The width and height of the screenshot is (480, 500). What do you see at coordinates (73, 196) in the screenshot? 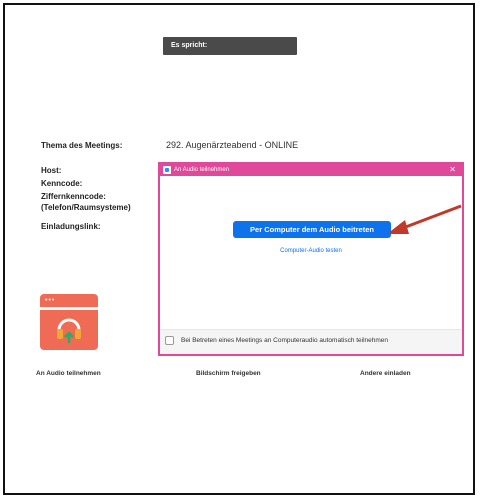
I see `numeric-passcode-label: Ziffernkenncode:` at bounding box center [73, 196].